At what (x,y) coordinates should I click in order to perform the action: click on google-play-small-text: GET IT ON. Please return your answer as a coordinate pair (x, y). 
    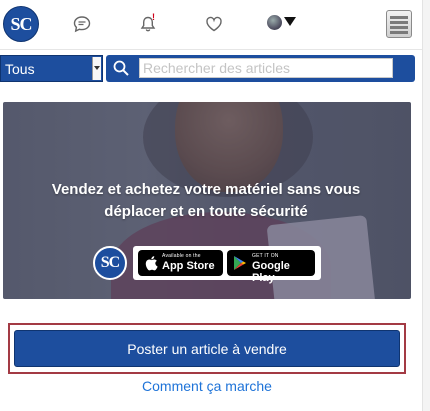
    Looking at the image, I should click on (265, 256).